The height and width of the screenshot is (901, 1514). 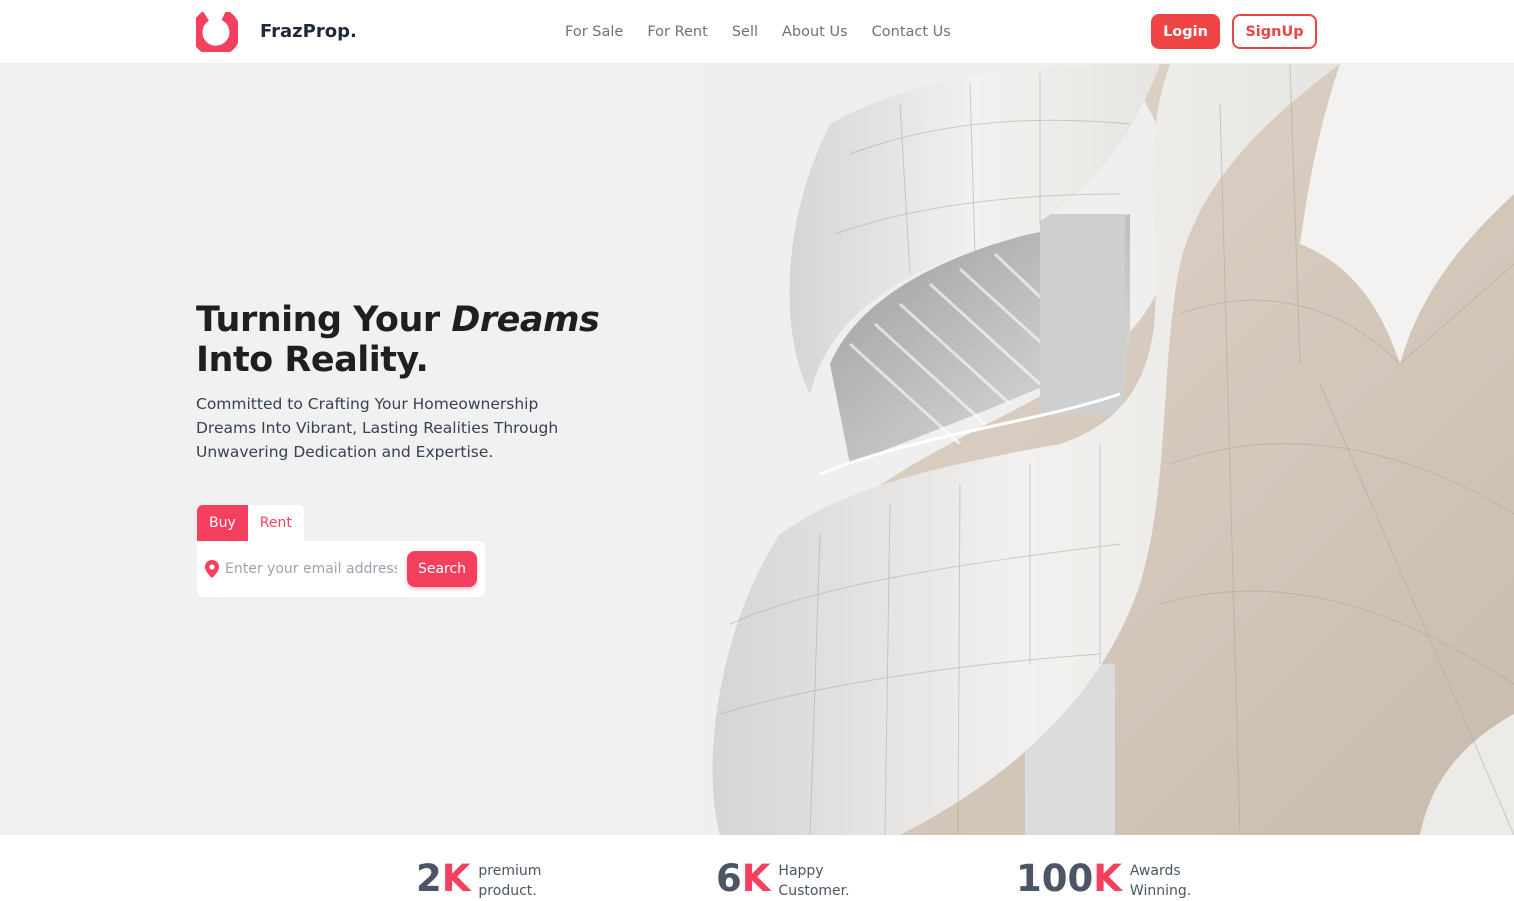 I want to click on brand-logo-icon, so click(x=217, y=32).